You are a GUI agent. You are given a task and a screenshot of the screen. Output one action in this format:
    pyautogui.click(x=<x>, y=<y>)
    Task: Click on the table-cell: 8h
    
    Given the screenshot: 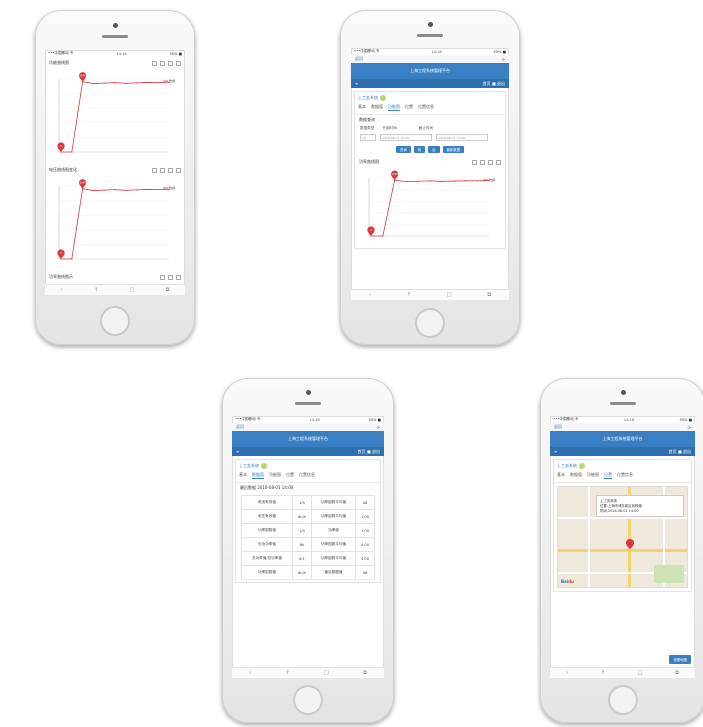 What is the action you would take?
    pyautogui.click(x=302, y=544)
    